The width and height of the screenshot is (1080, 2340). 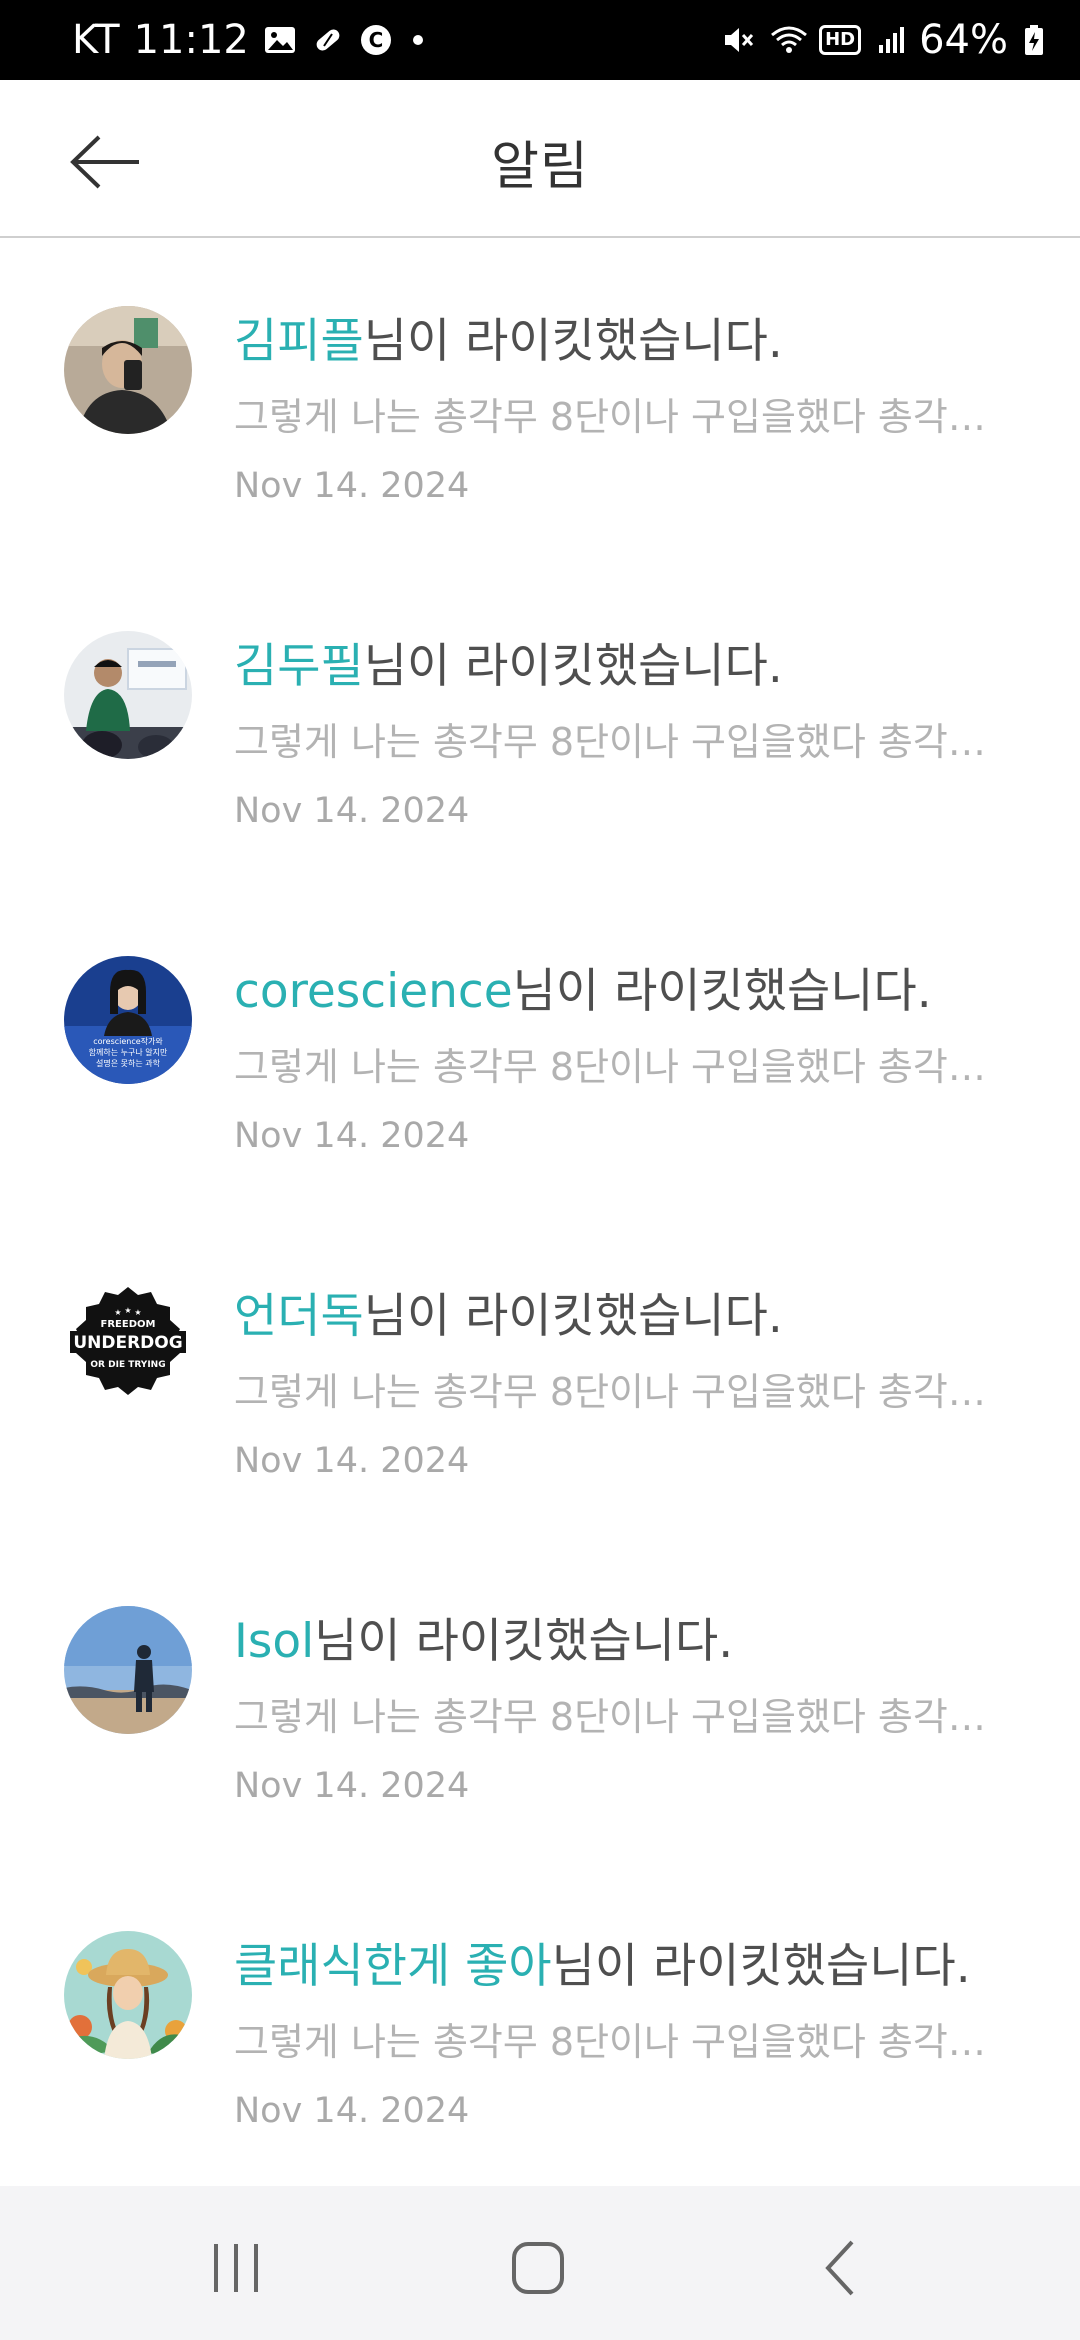 I want to click on gallery-icon, so click(x=280, y=40).